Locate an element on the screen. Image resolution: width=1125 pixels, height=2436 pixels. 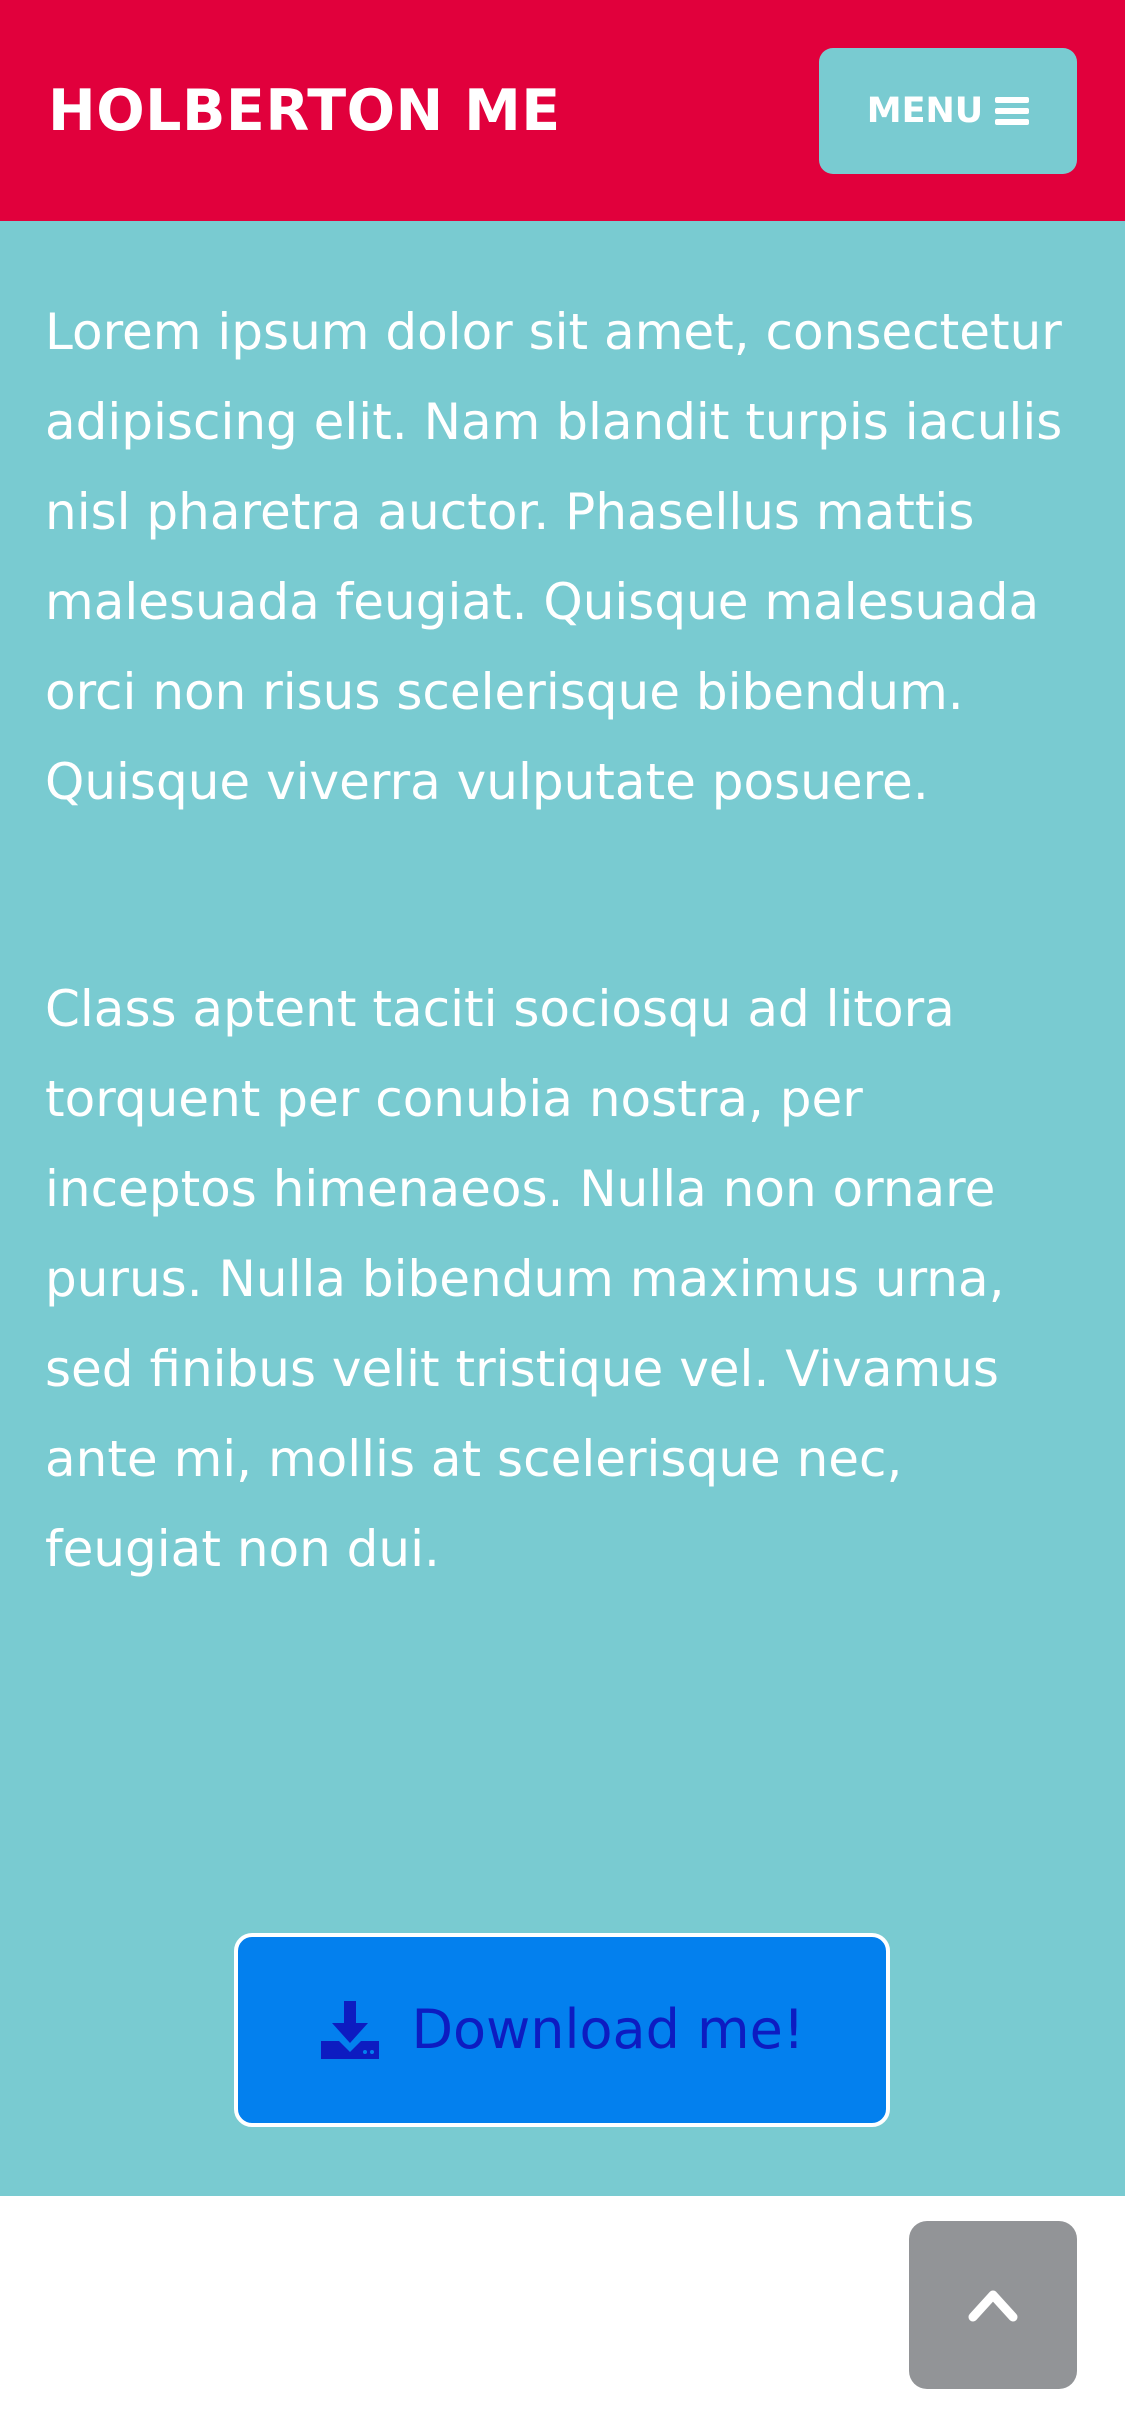
back-to-top-button is located at coordinates (993, 2305).